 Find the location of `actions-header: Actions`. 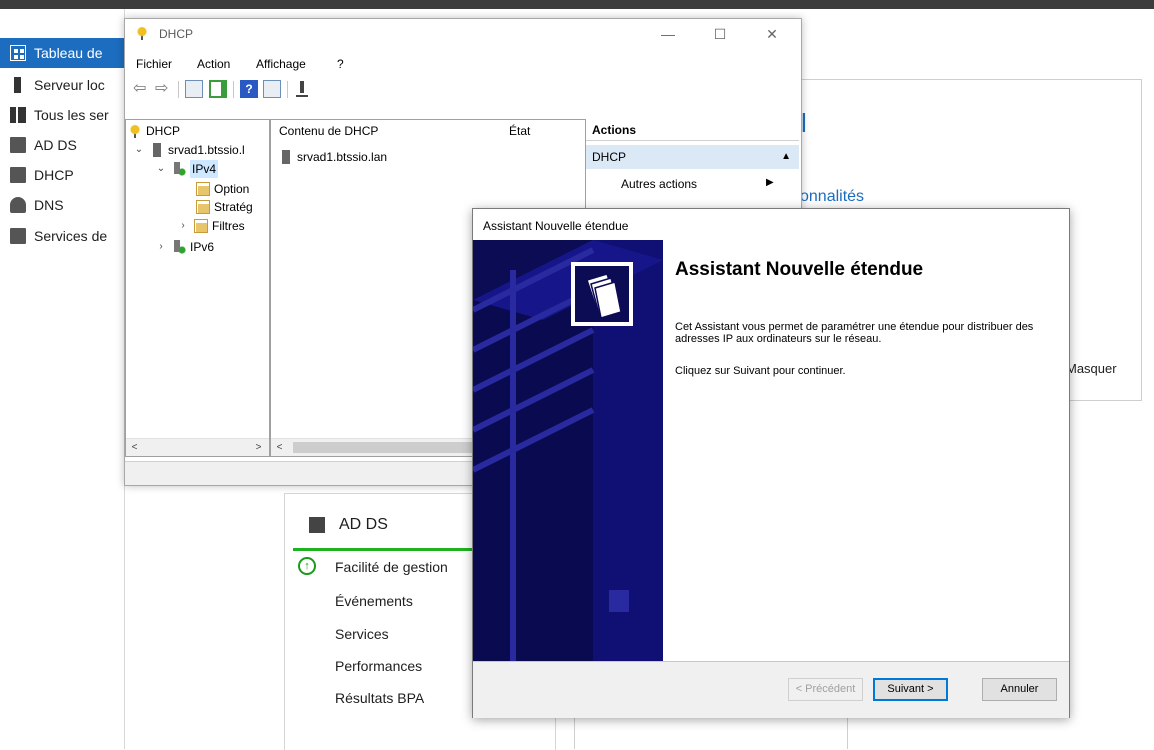

actions-header: Actions is located at coordinates (692, 130).